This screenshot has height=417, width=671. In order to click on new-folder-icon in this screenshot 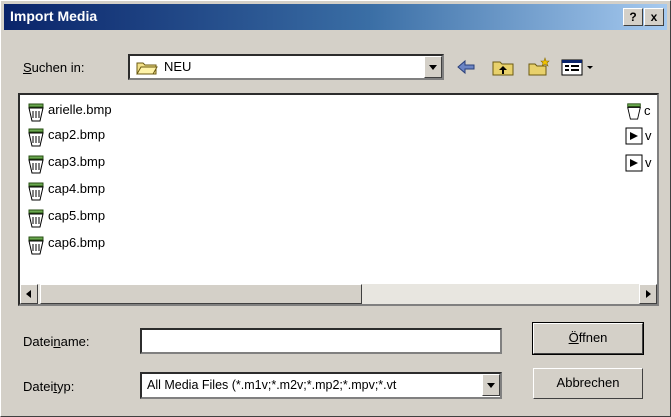, I will do `click(539, 67)`.